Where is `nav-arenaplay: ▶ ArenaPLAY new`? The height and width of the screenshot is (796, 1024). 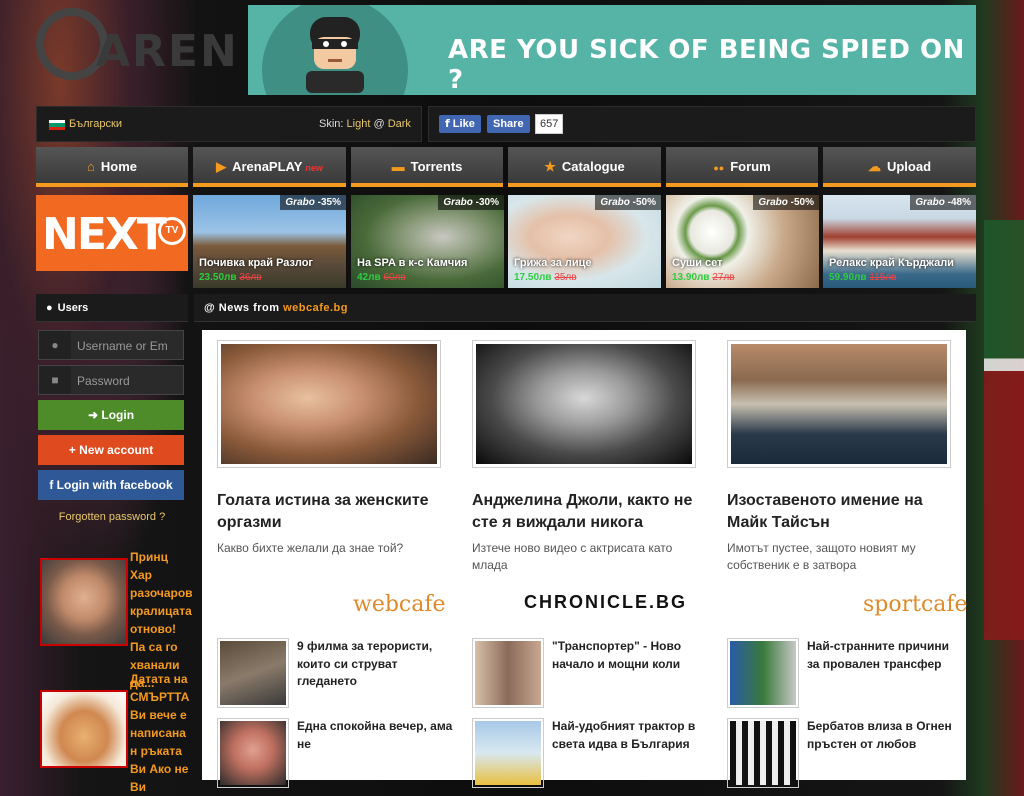
nav-arenaplay: ▶ ArenaPLAY new is located at coordinates (269, 167).